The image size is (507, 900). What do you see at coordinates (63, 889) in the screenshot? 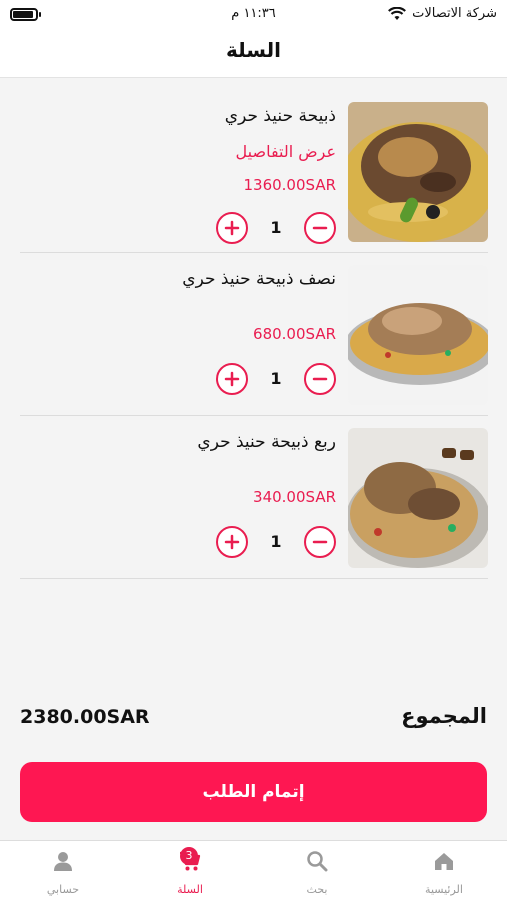
I see `tab-label: حسابي` at bounding box center [63, 889].